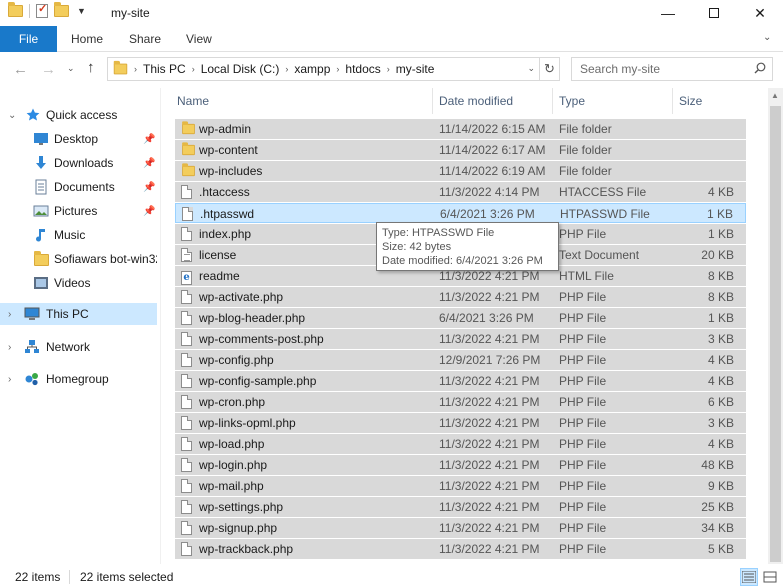  Describe the element at coordinates (583, 360) in the screenshot. I see `file-type: PHP File` at that location.